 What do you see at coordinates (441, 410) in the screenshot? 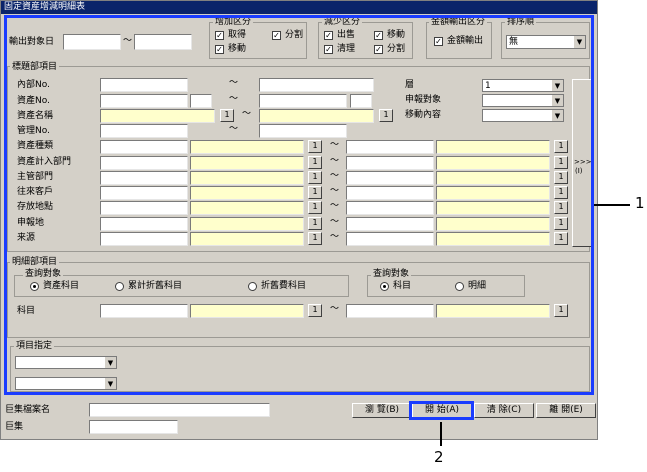
I see `callout-2-frame` at bounding box center [441, 410].